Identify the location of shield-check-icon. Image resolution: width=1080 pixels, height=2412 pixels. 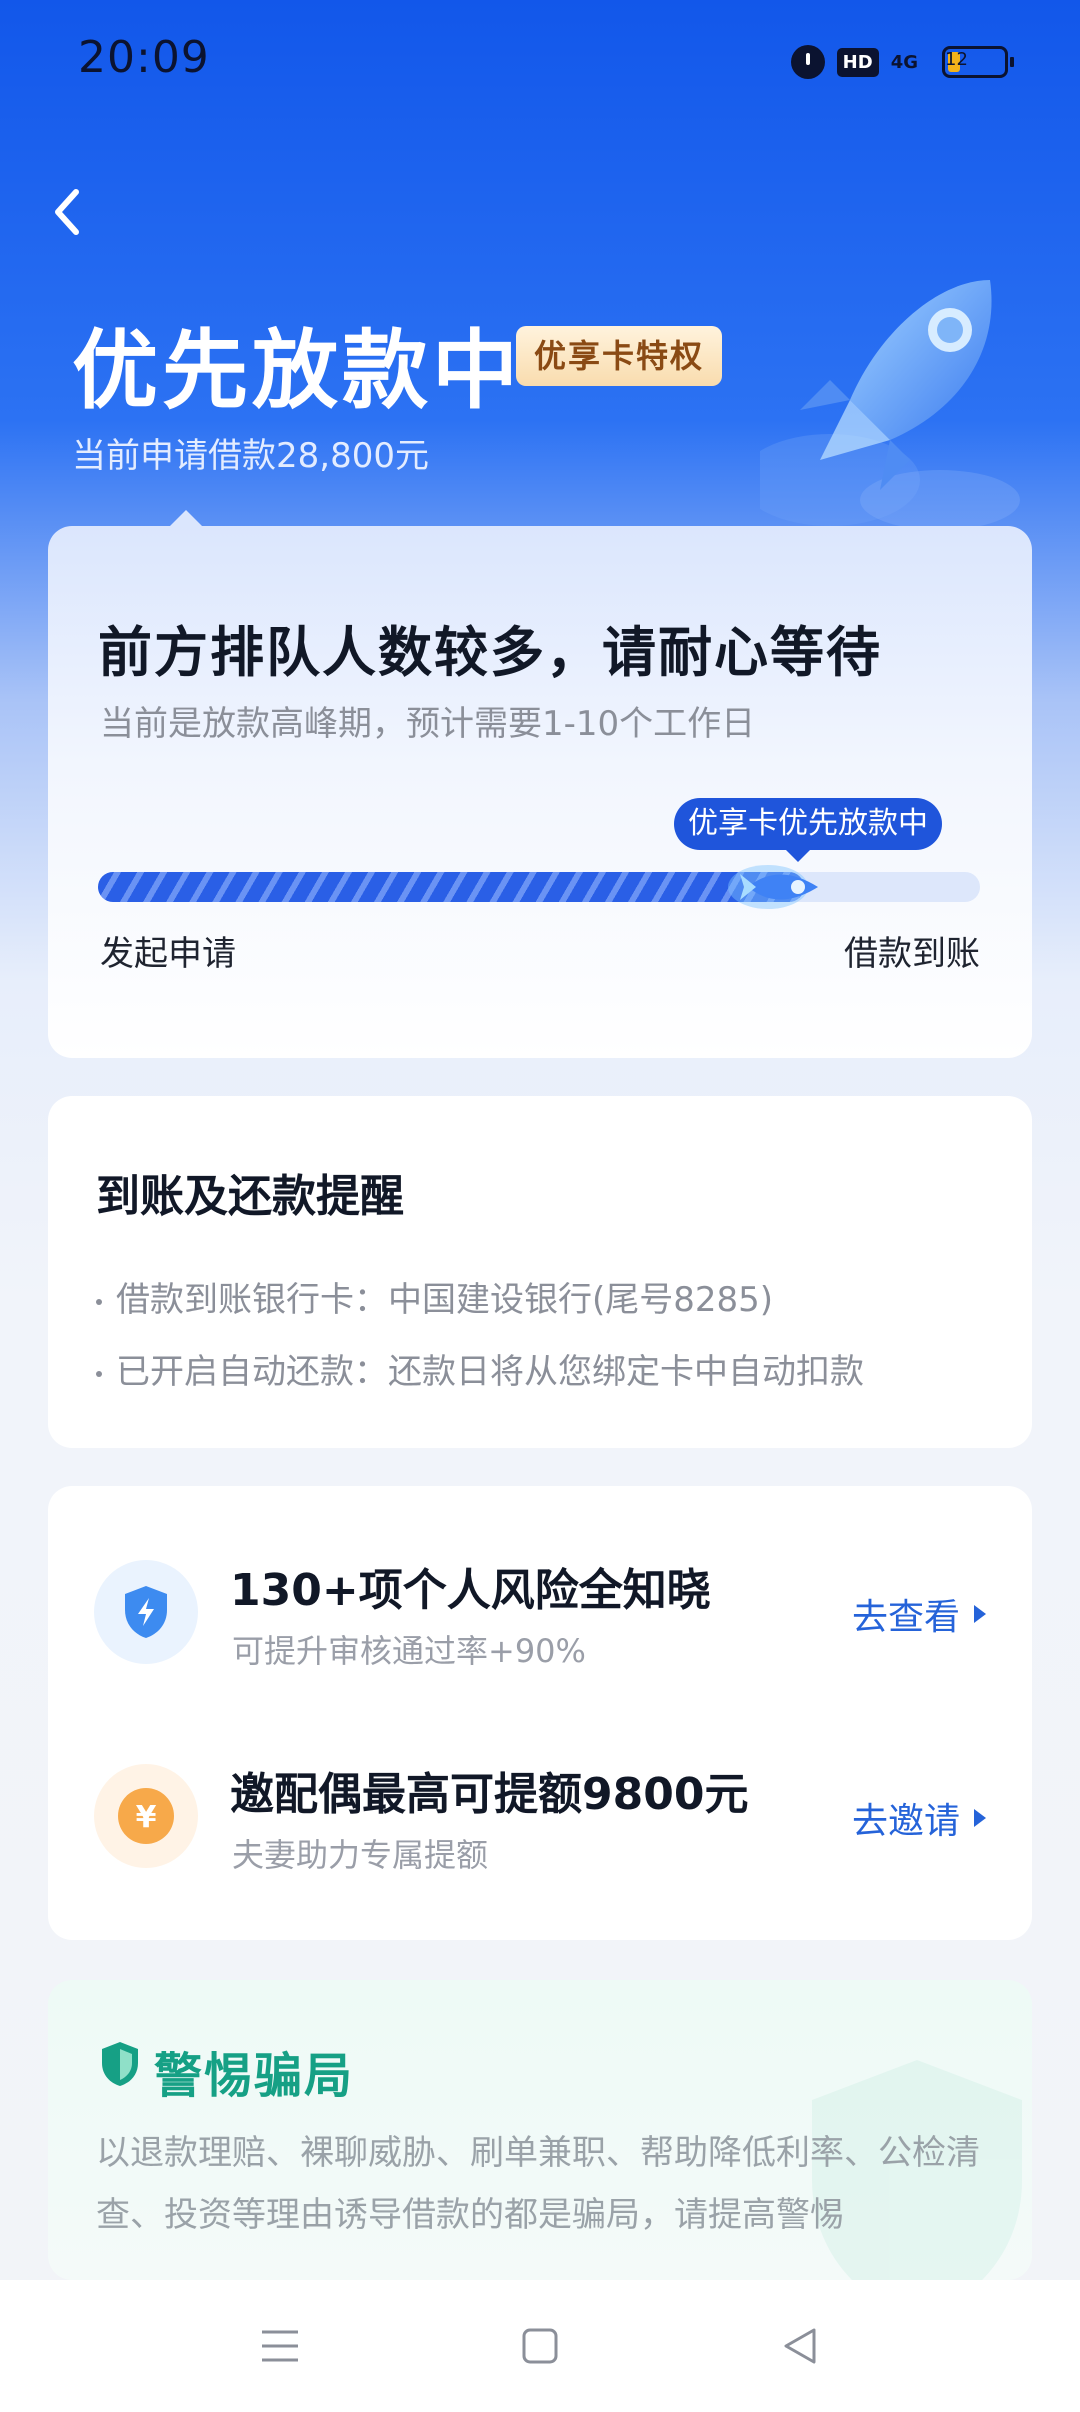
(120, 2064).